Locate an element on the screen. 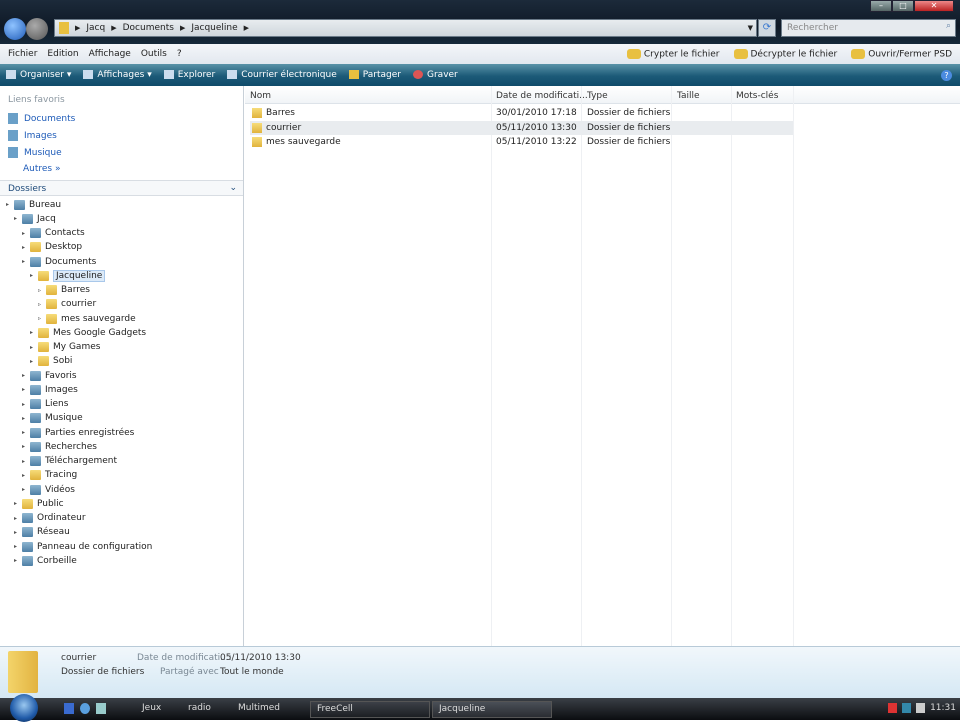 This screenshot has height=722, width=960. refresh-button: ⟳ is located at coordinates (767, 28).